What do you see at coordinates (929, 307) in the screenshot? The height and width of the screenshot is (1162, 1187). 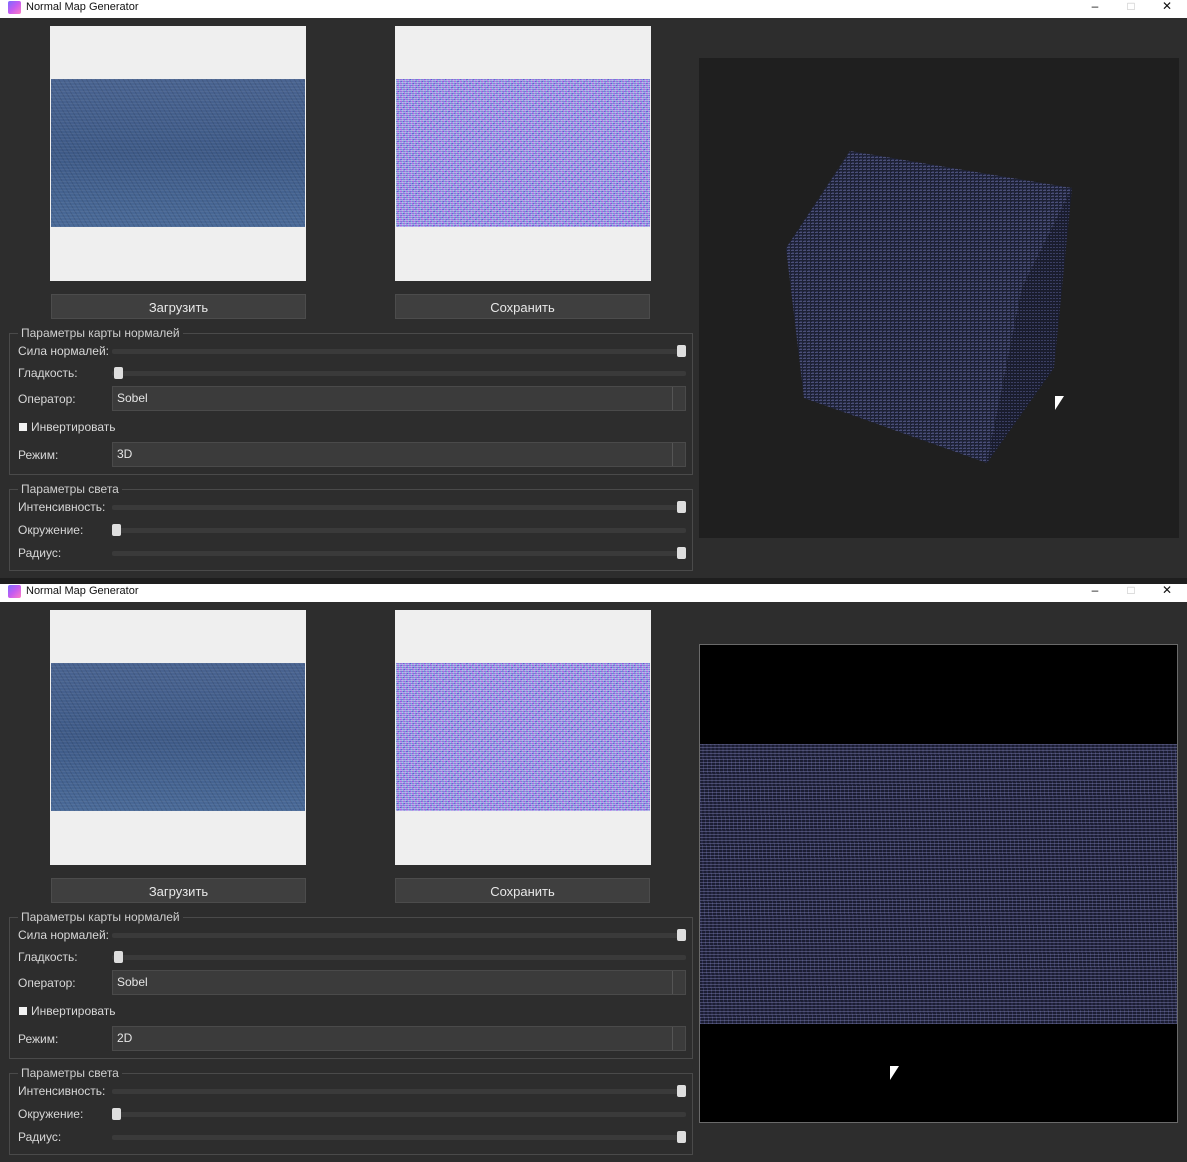 I see `cube-render` at bounding box center [929, 307].